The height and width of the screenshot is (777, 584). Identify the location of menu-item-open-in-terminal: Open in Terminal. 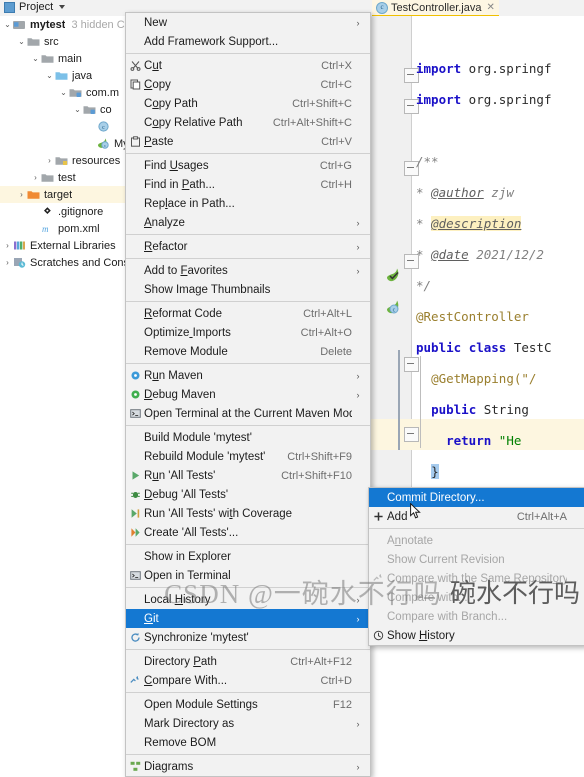
(248, 575).